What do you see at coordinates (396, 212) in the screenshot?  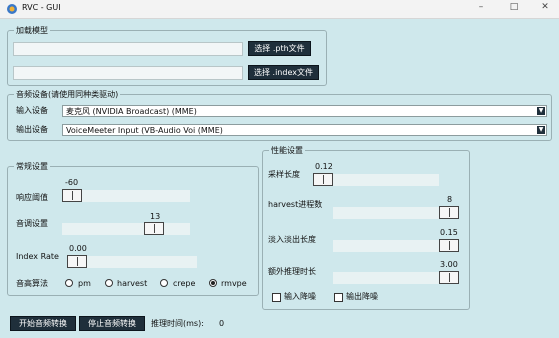 I see `harvest-procs-slider` at bounding box center [396, 212].